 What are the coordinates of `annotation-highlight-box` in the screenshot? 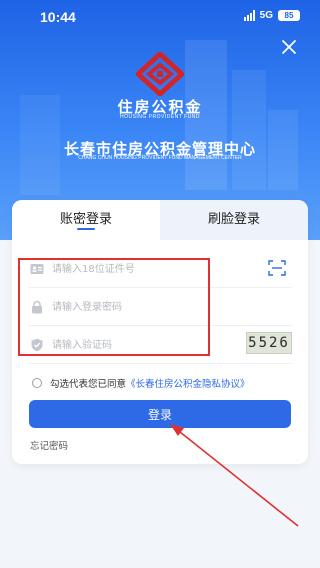 It's located at (114, 307).